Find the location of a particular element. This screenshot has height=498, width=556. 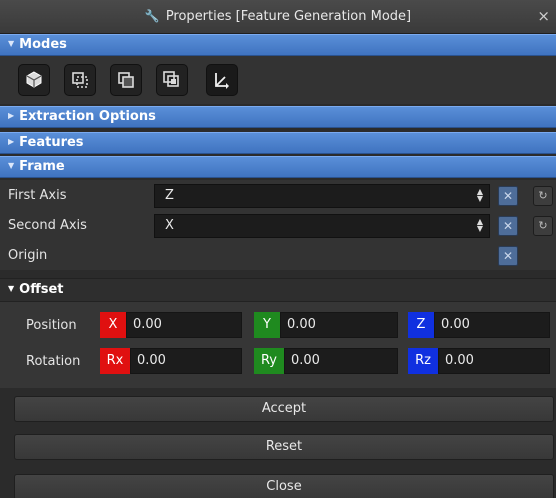

wrench-icon: 🔧 is located at coordinates (152, 16).